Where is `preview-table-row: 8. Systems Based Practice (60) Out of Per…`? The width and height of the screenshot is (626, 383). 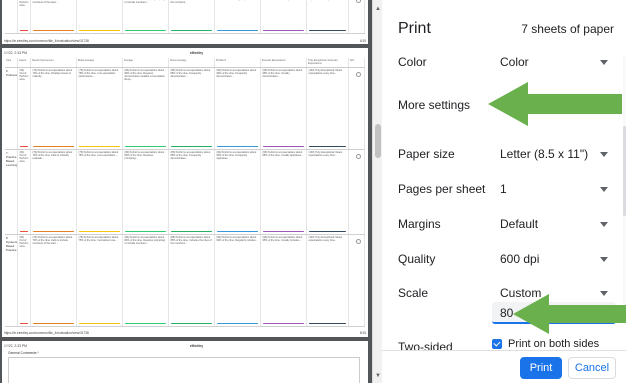
preview-table-row: 8. Systems Based Practice (60) Out of Per… is located at coordinates (185, 281).